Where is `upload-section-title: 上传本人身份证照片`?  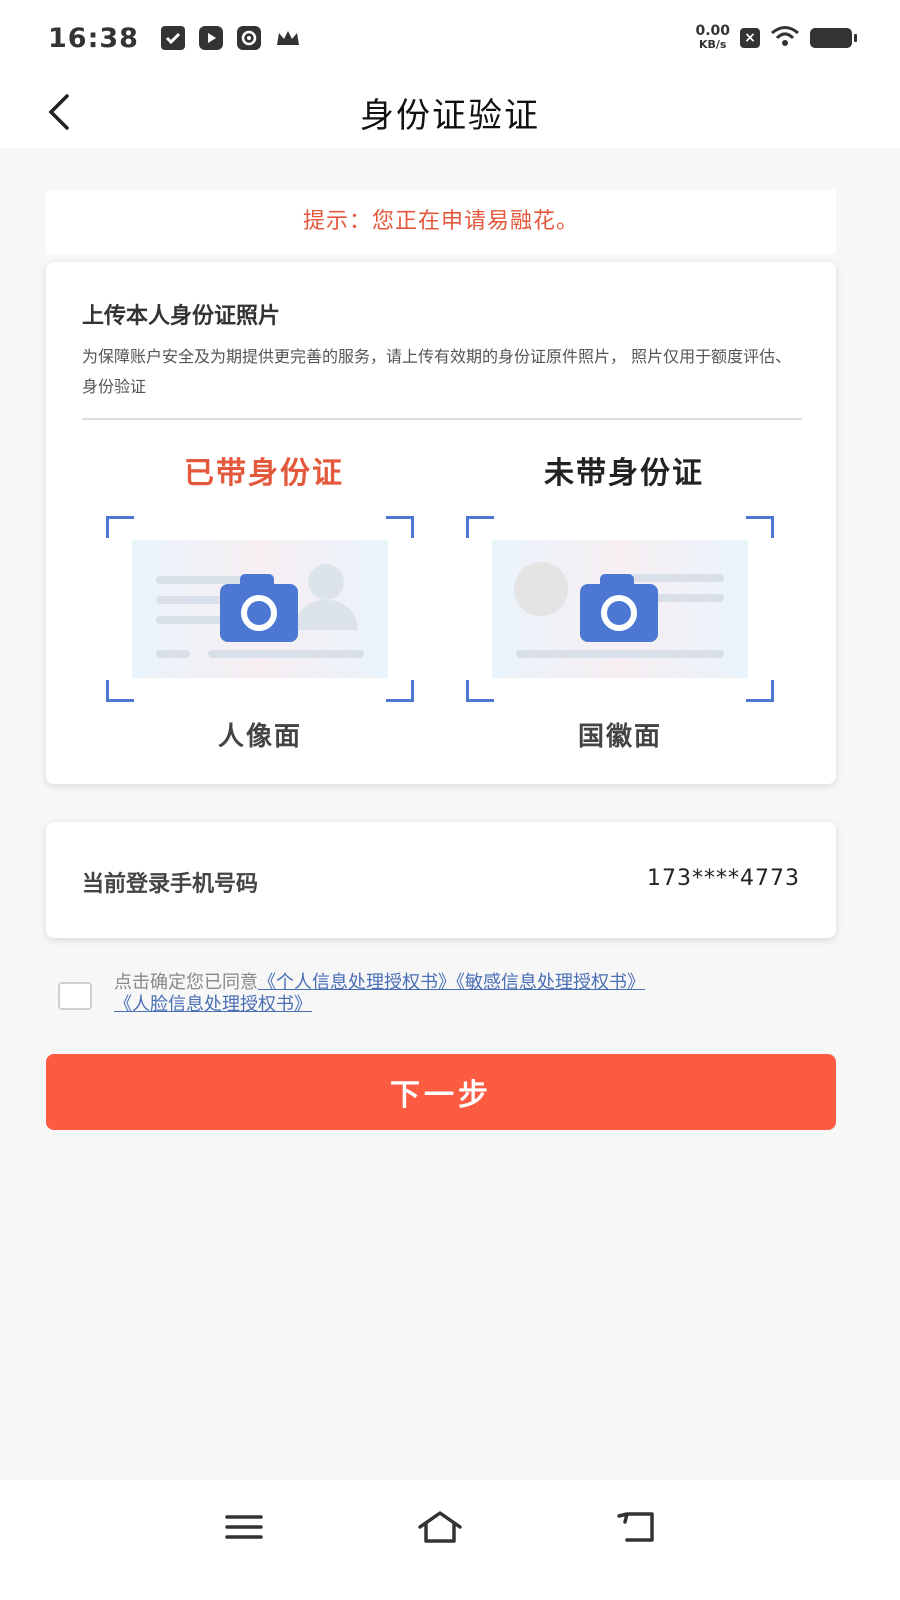 upload-section-title: 上传本人身份证照片 is located at coordinates (181, 316).